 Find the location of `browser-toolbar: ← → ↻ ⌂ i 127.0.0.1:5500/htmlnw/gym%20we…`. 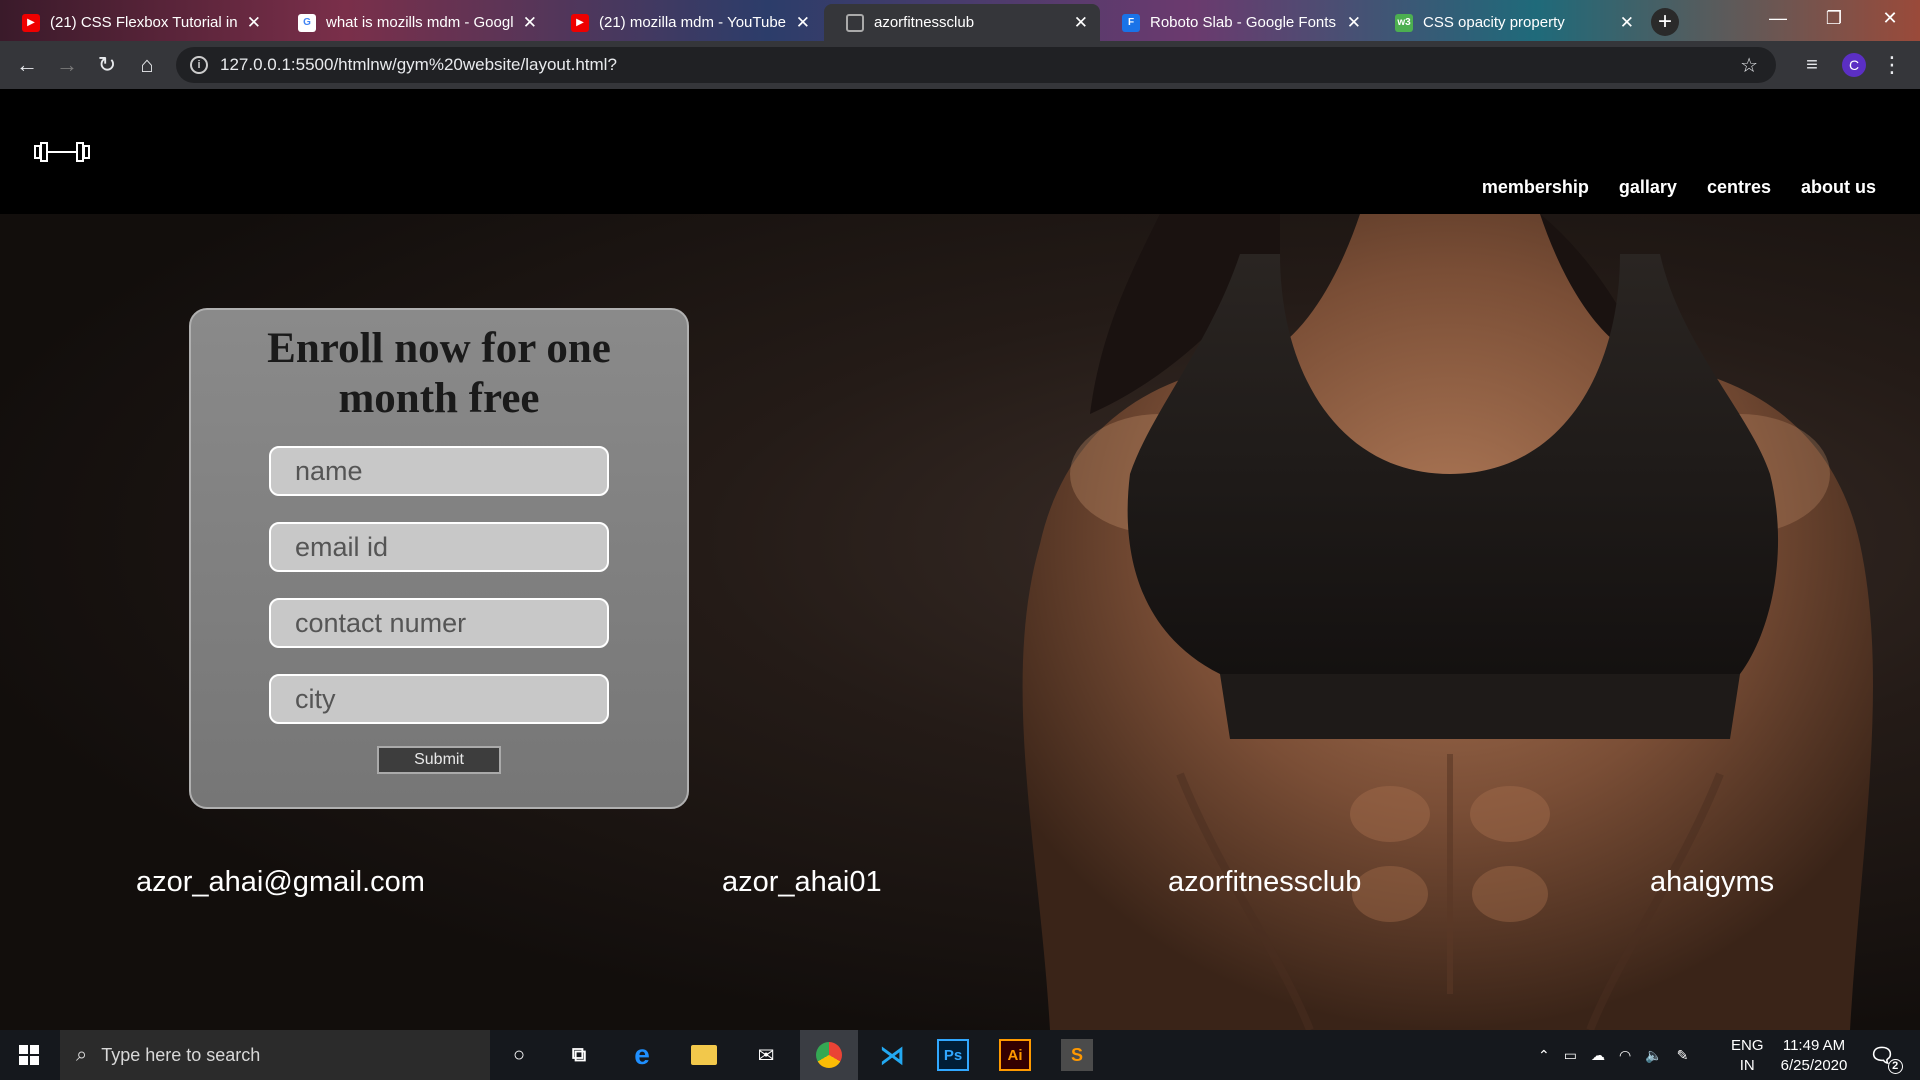

browser-toolbar: ← → ↻ ⌂ i 127.0.0.1:5500/htmlnw/gym%20we… is located at coordinates (960, 65).